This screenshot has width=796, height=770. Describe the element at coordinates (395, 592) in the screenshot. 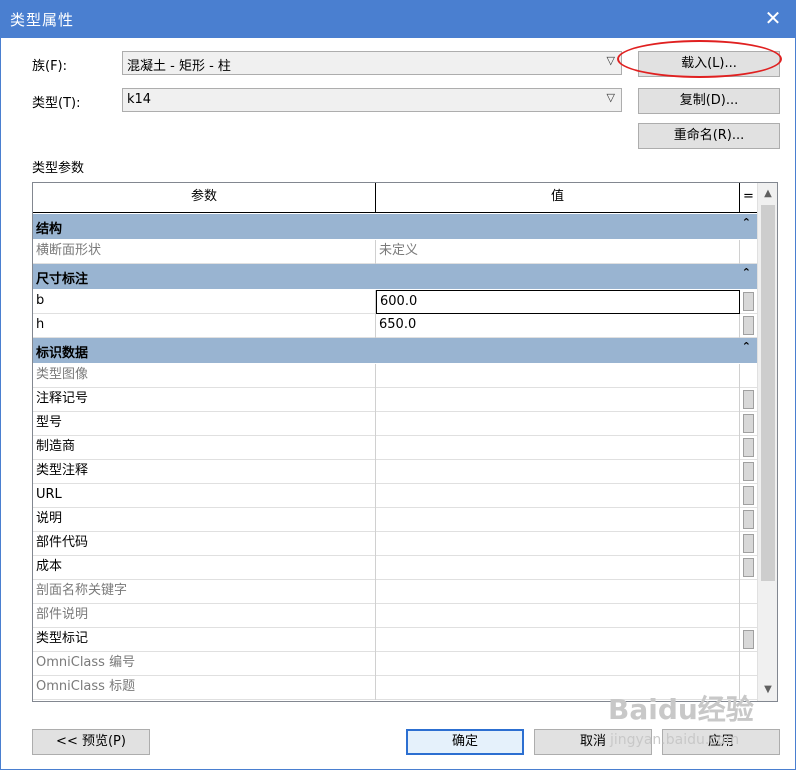

I see `table-row: 剖面名称关键字` at that location.